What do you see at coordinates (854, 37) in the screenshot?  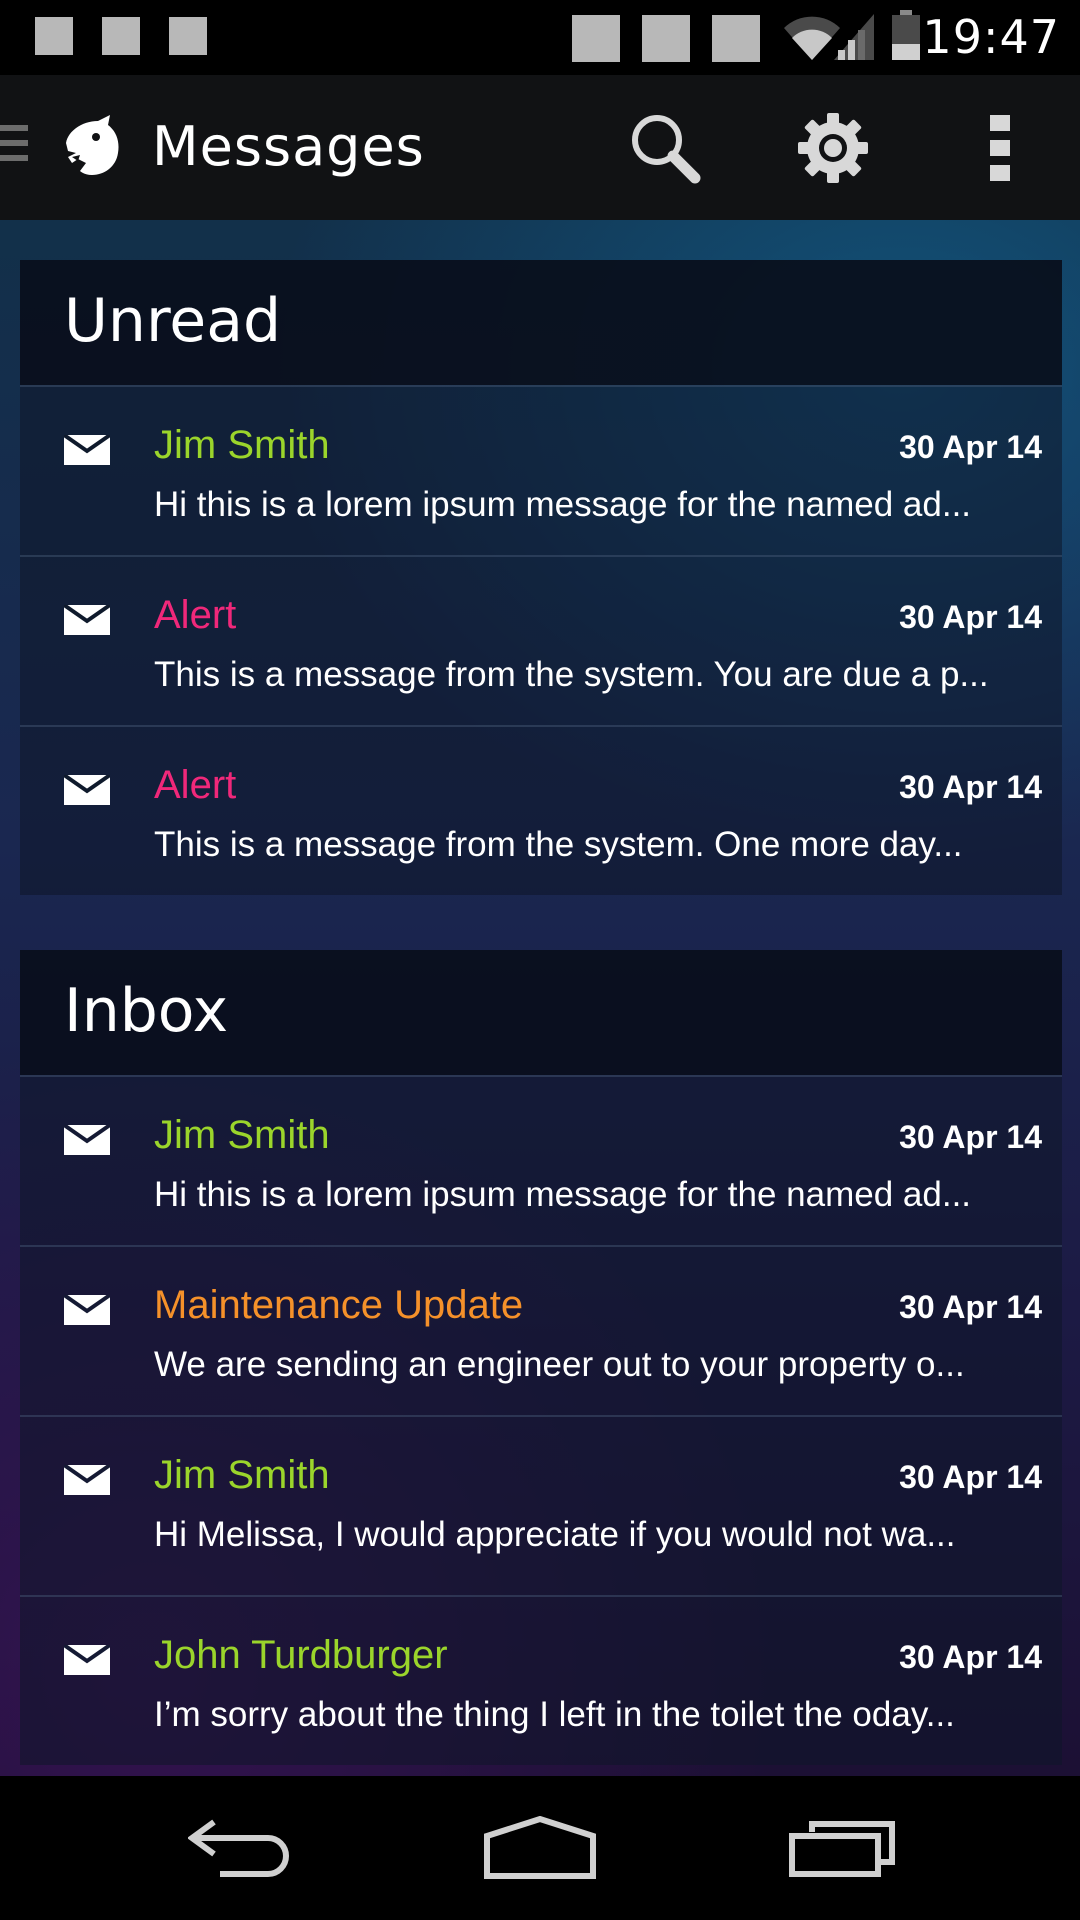 I see `signal-icon` at bounding box center [854, 37].